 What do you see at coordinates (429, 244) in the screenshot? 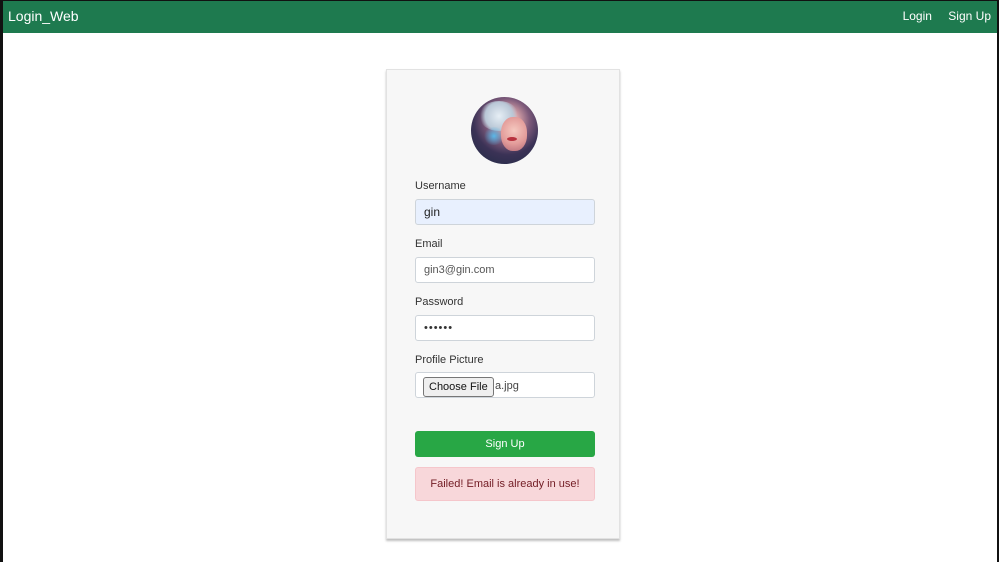
I see `email-label: Email` at bounding box center [429, 244].